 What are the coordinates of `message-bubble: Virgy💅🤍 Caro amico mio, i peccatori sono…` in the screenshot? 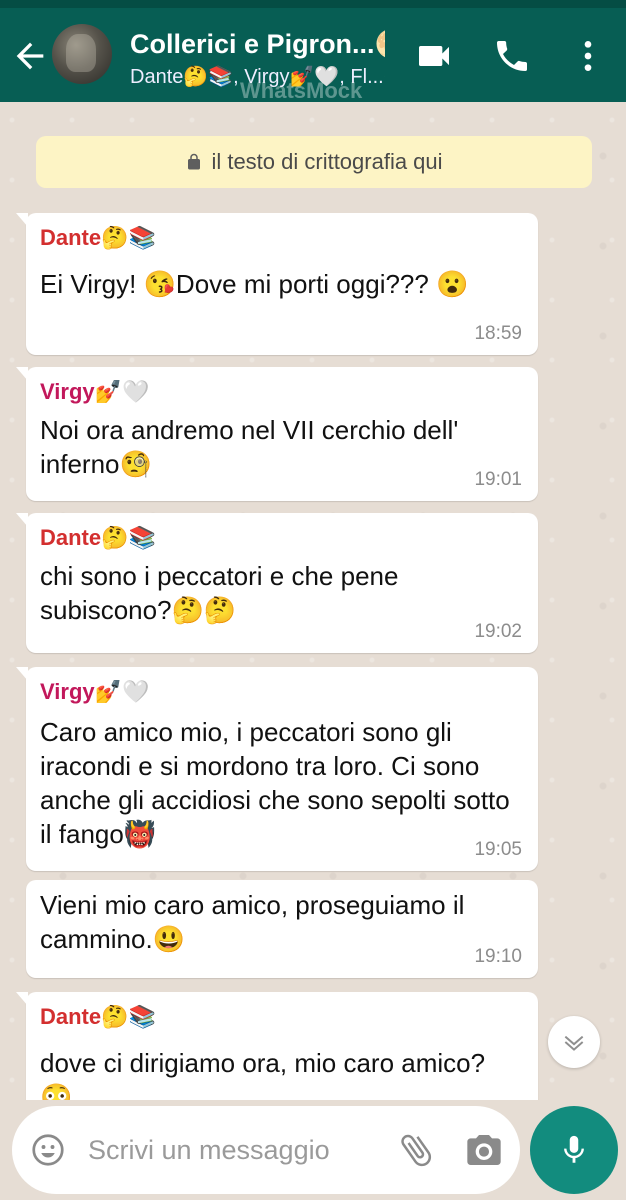 It's located at (277, 769).